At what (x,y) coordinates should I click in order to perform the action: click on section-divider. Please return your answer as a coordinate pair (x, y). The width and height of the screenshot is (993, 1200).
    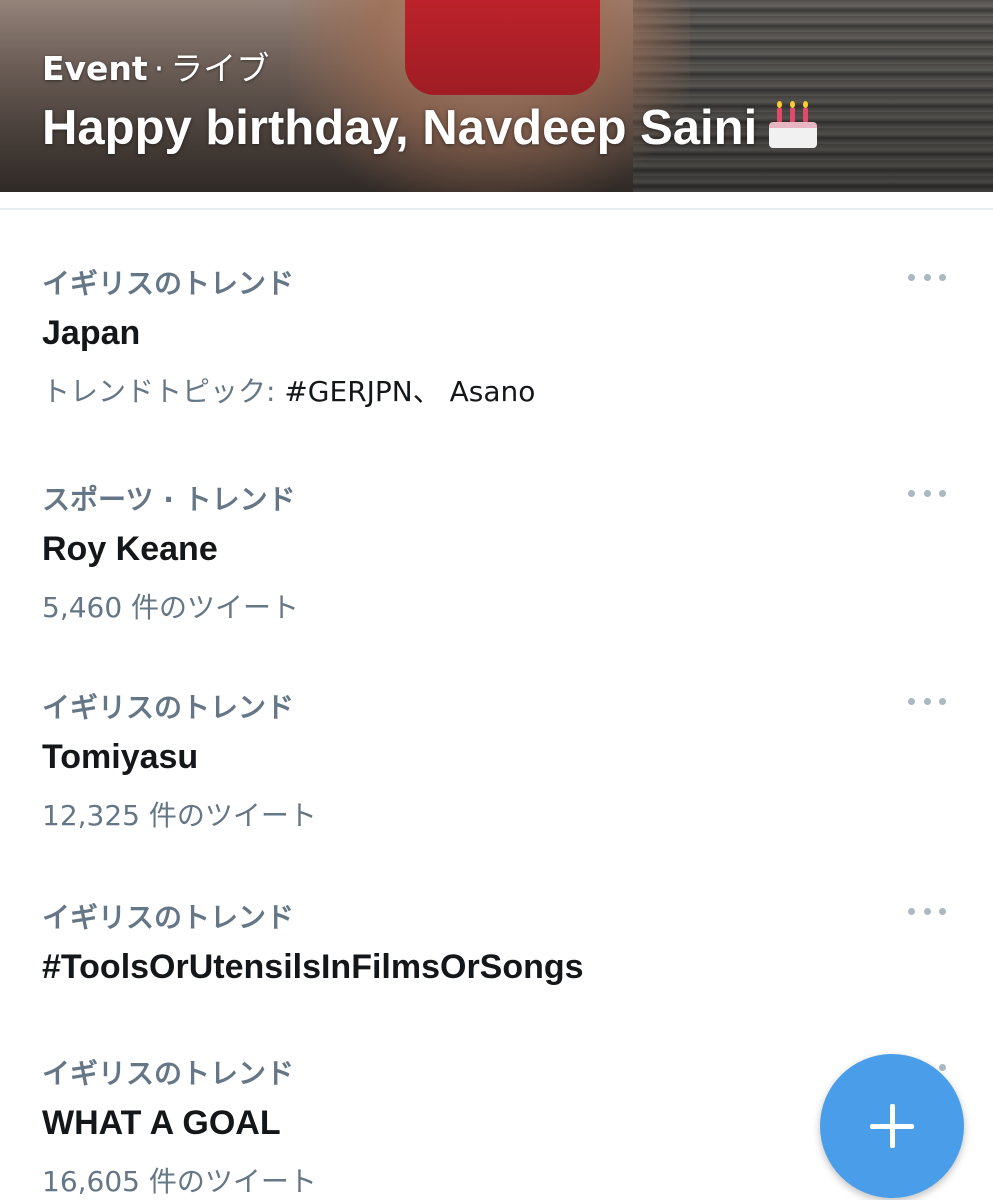
    Looking at the image, I should click on (496, 209).